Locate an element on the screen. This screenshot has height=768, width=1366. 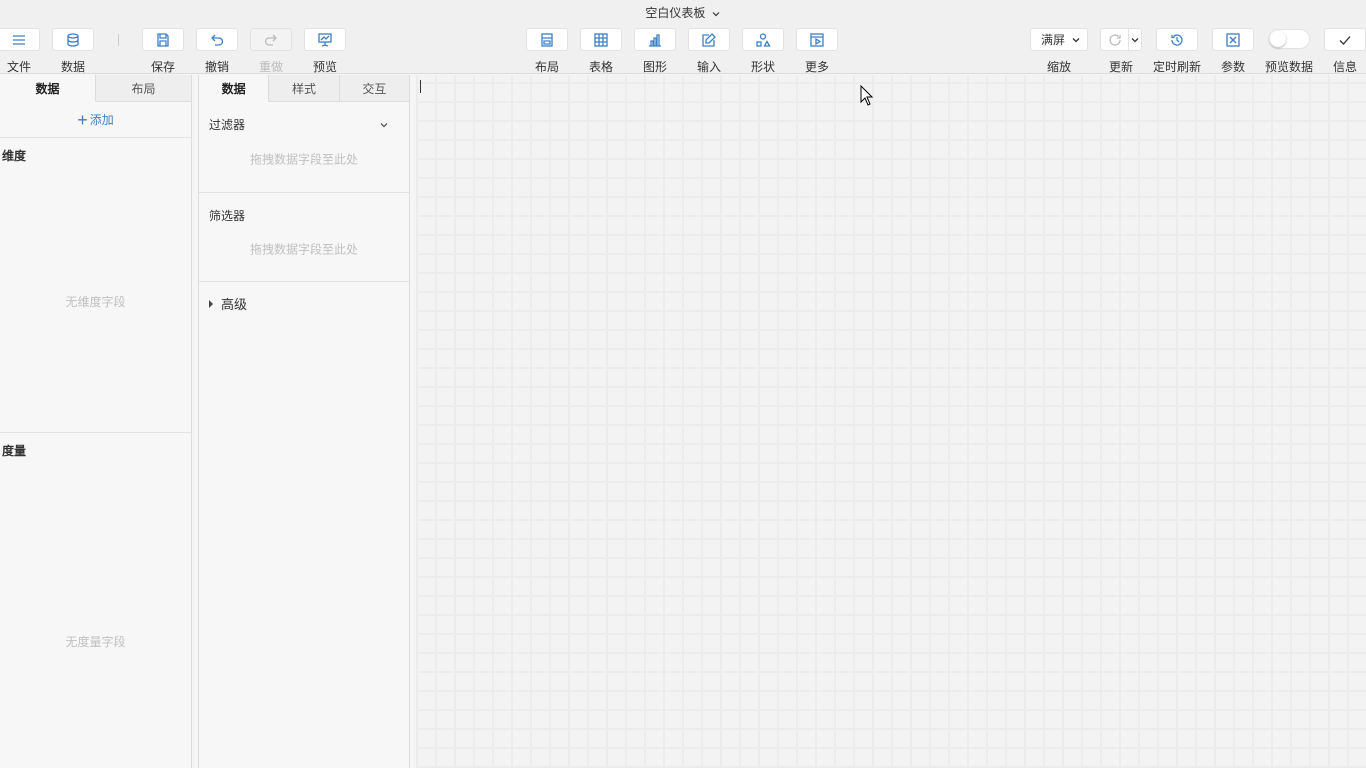
properties-tabs: 数据 样式 交互 is located at coordinates (304, 88).